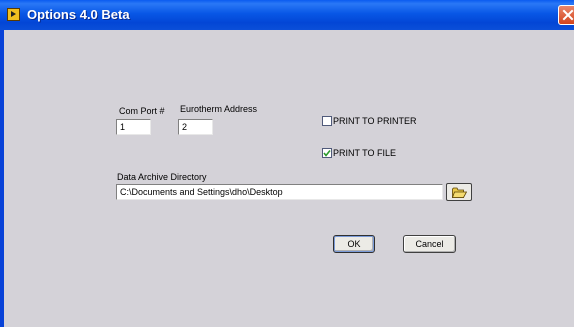  What do you see at coordinates (162, 177) in the screenshot?
I see `data-archive-label: Data Archive Directory` at bounding box center [162, 177].